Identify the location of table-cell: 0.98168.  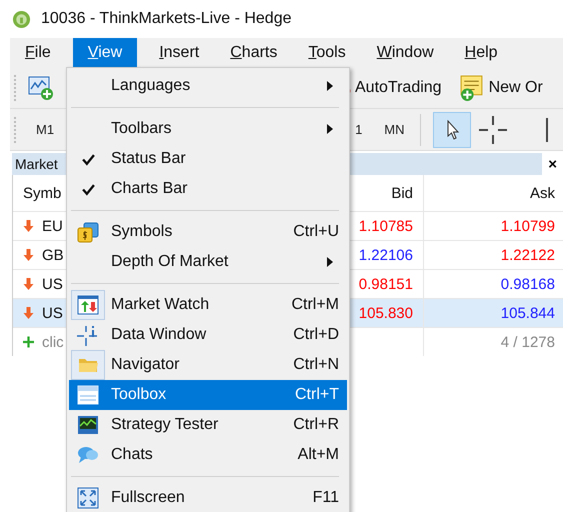
(527, 284).